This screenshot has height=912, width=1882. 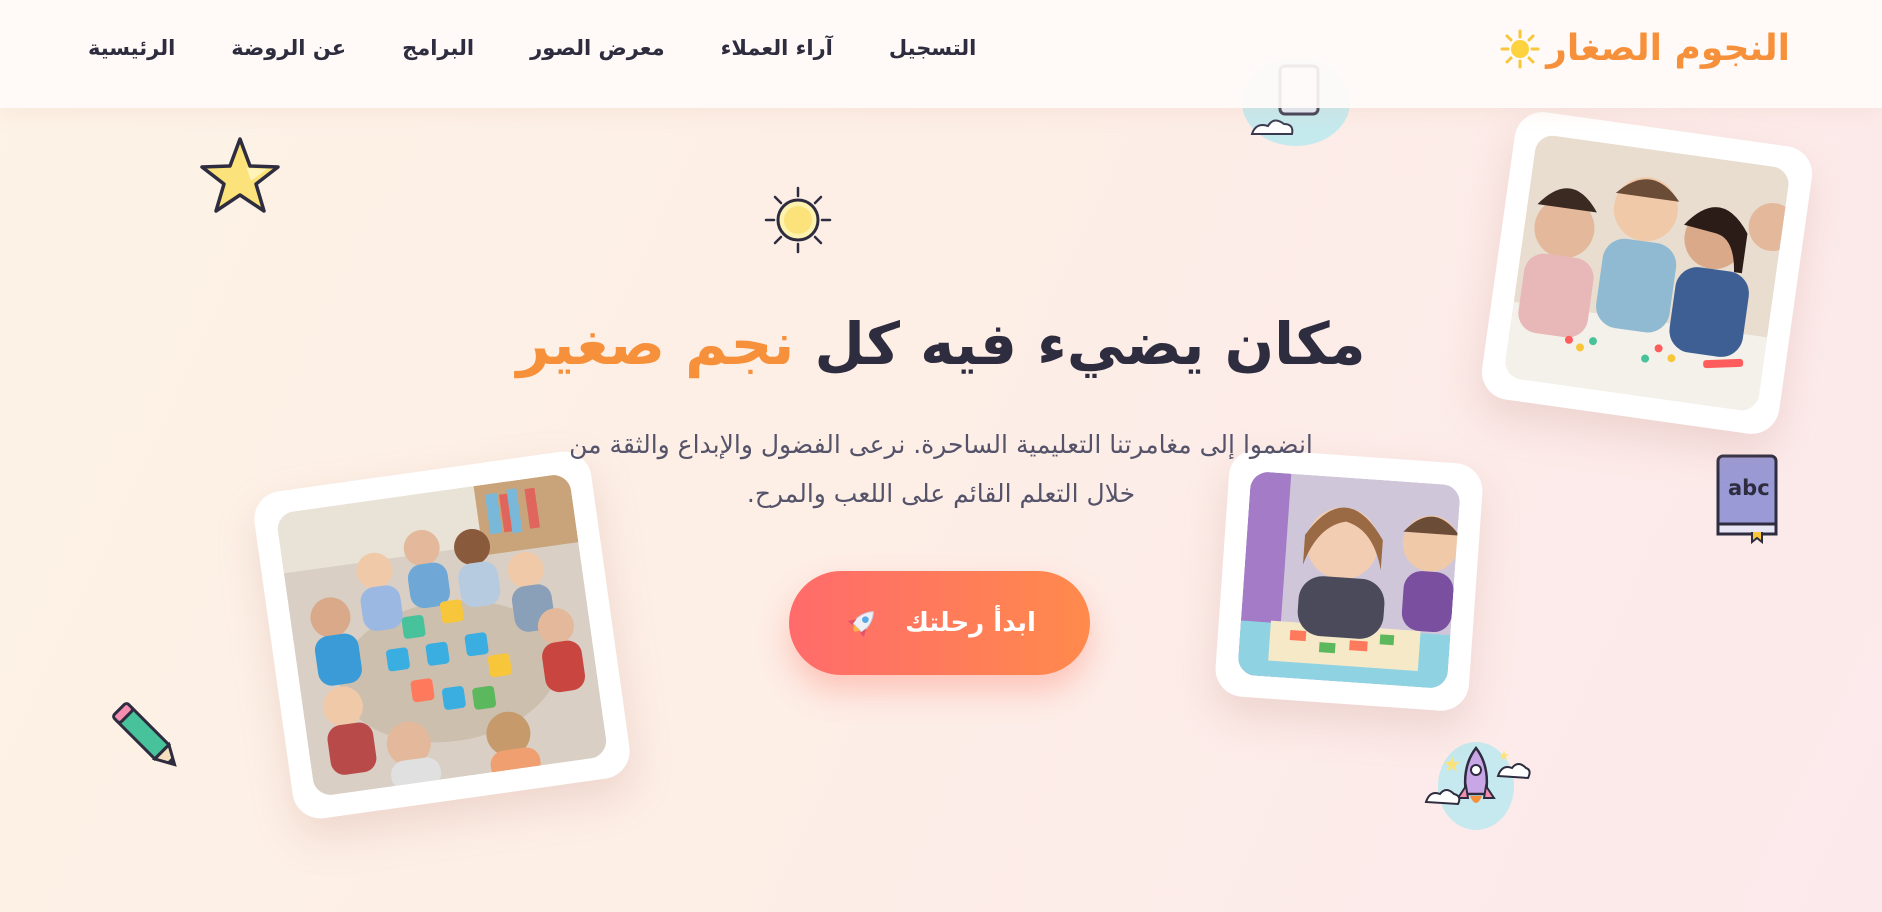 I want to click on hero-subtitle-line2: خلال التعلم القائم على اللعب والمرح., so click(x=941, y=493).